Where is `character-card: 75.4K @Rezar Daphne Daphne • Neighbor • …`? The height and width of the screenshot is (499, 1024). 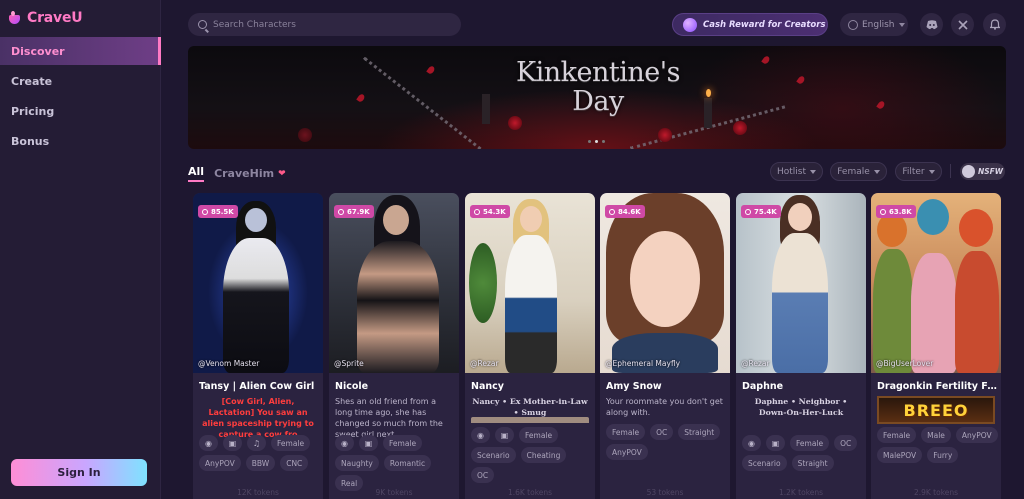
character-card: 75.4K @Rezar Daphne Daphne • Neighbor • … is located at coordinates (801, 346).